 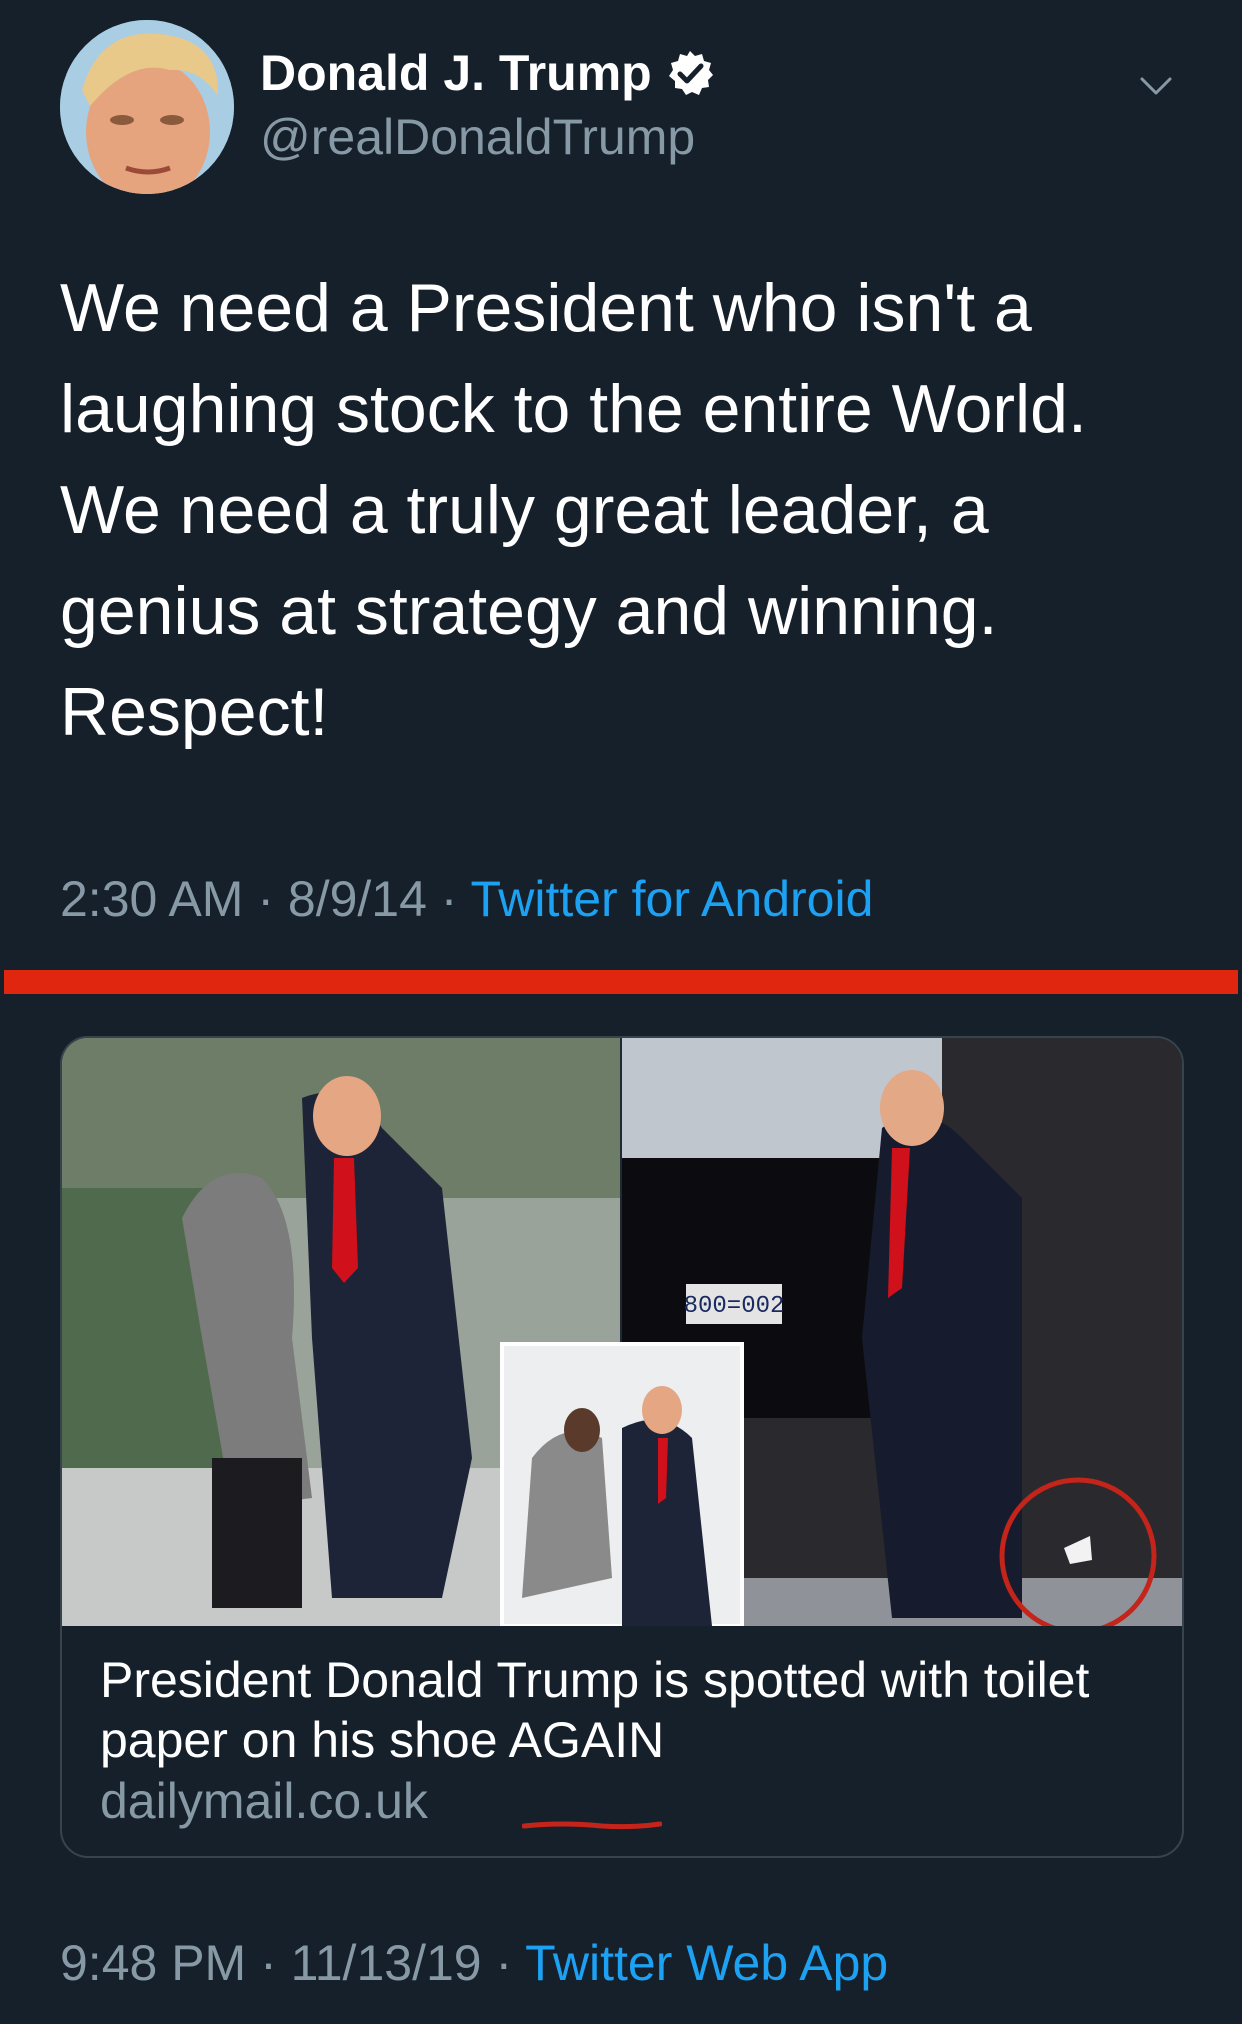 What do you see at coordinates (1156, 86) in the screenshot?
I see `chevron-down-icon` at bounding box center [1156, 86].